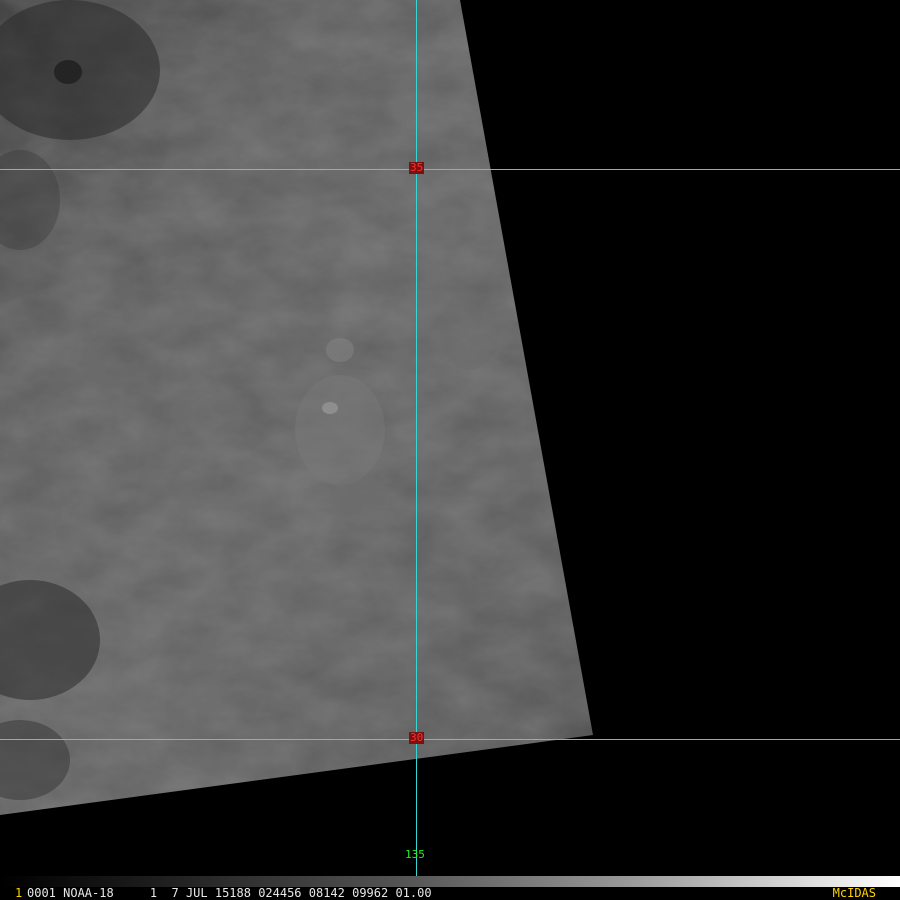 Image resolution: width=900 pixels, height=900 pixels. I want to click on lon-label-135: 135, so click(415, 854).